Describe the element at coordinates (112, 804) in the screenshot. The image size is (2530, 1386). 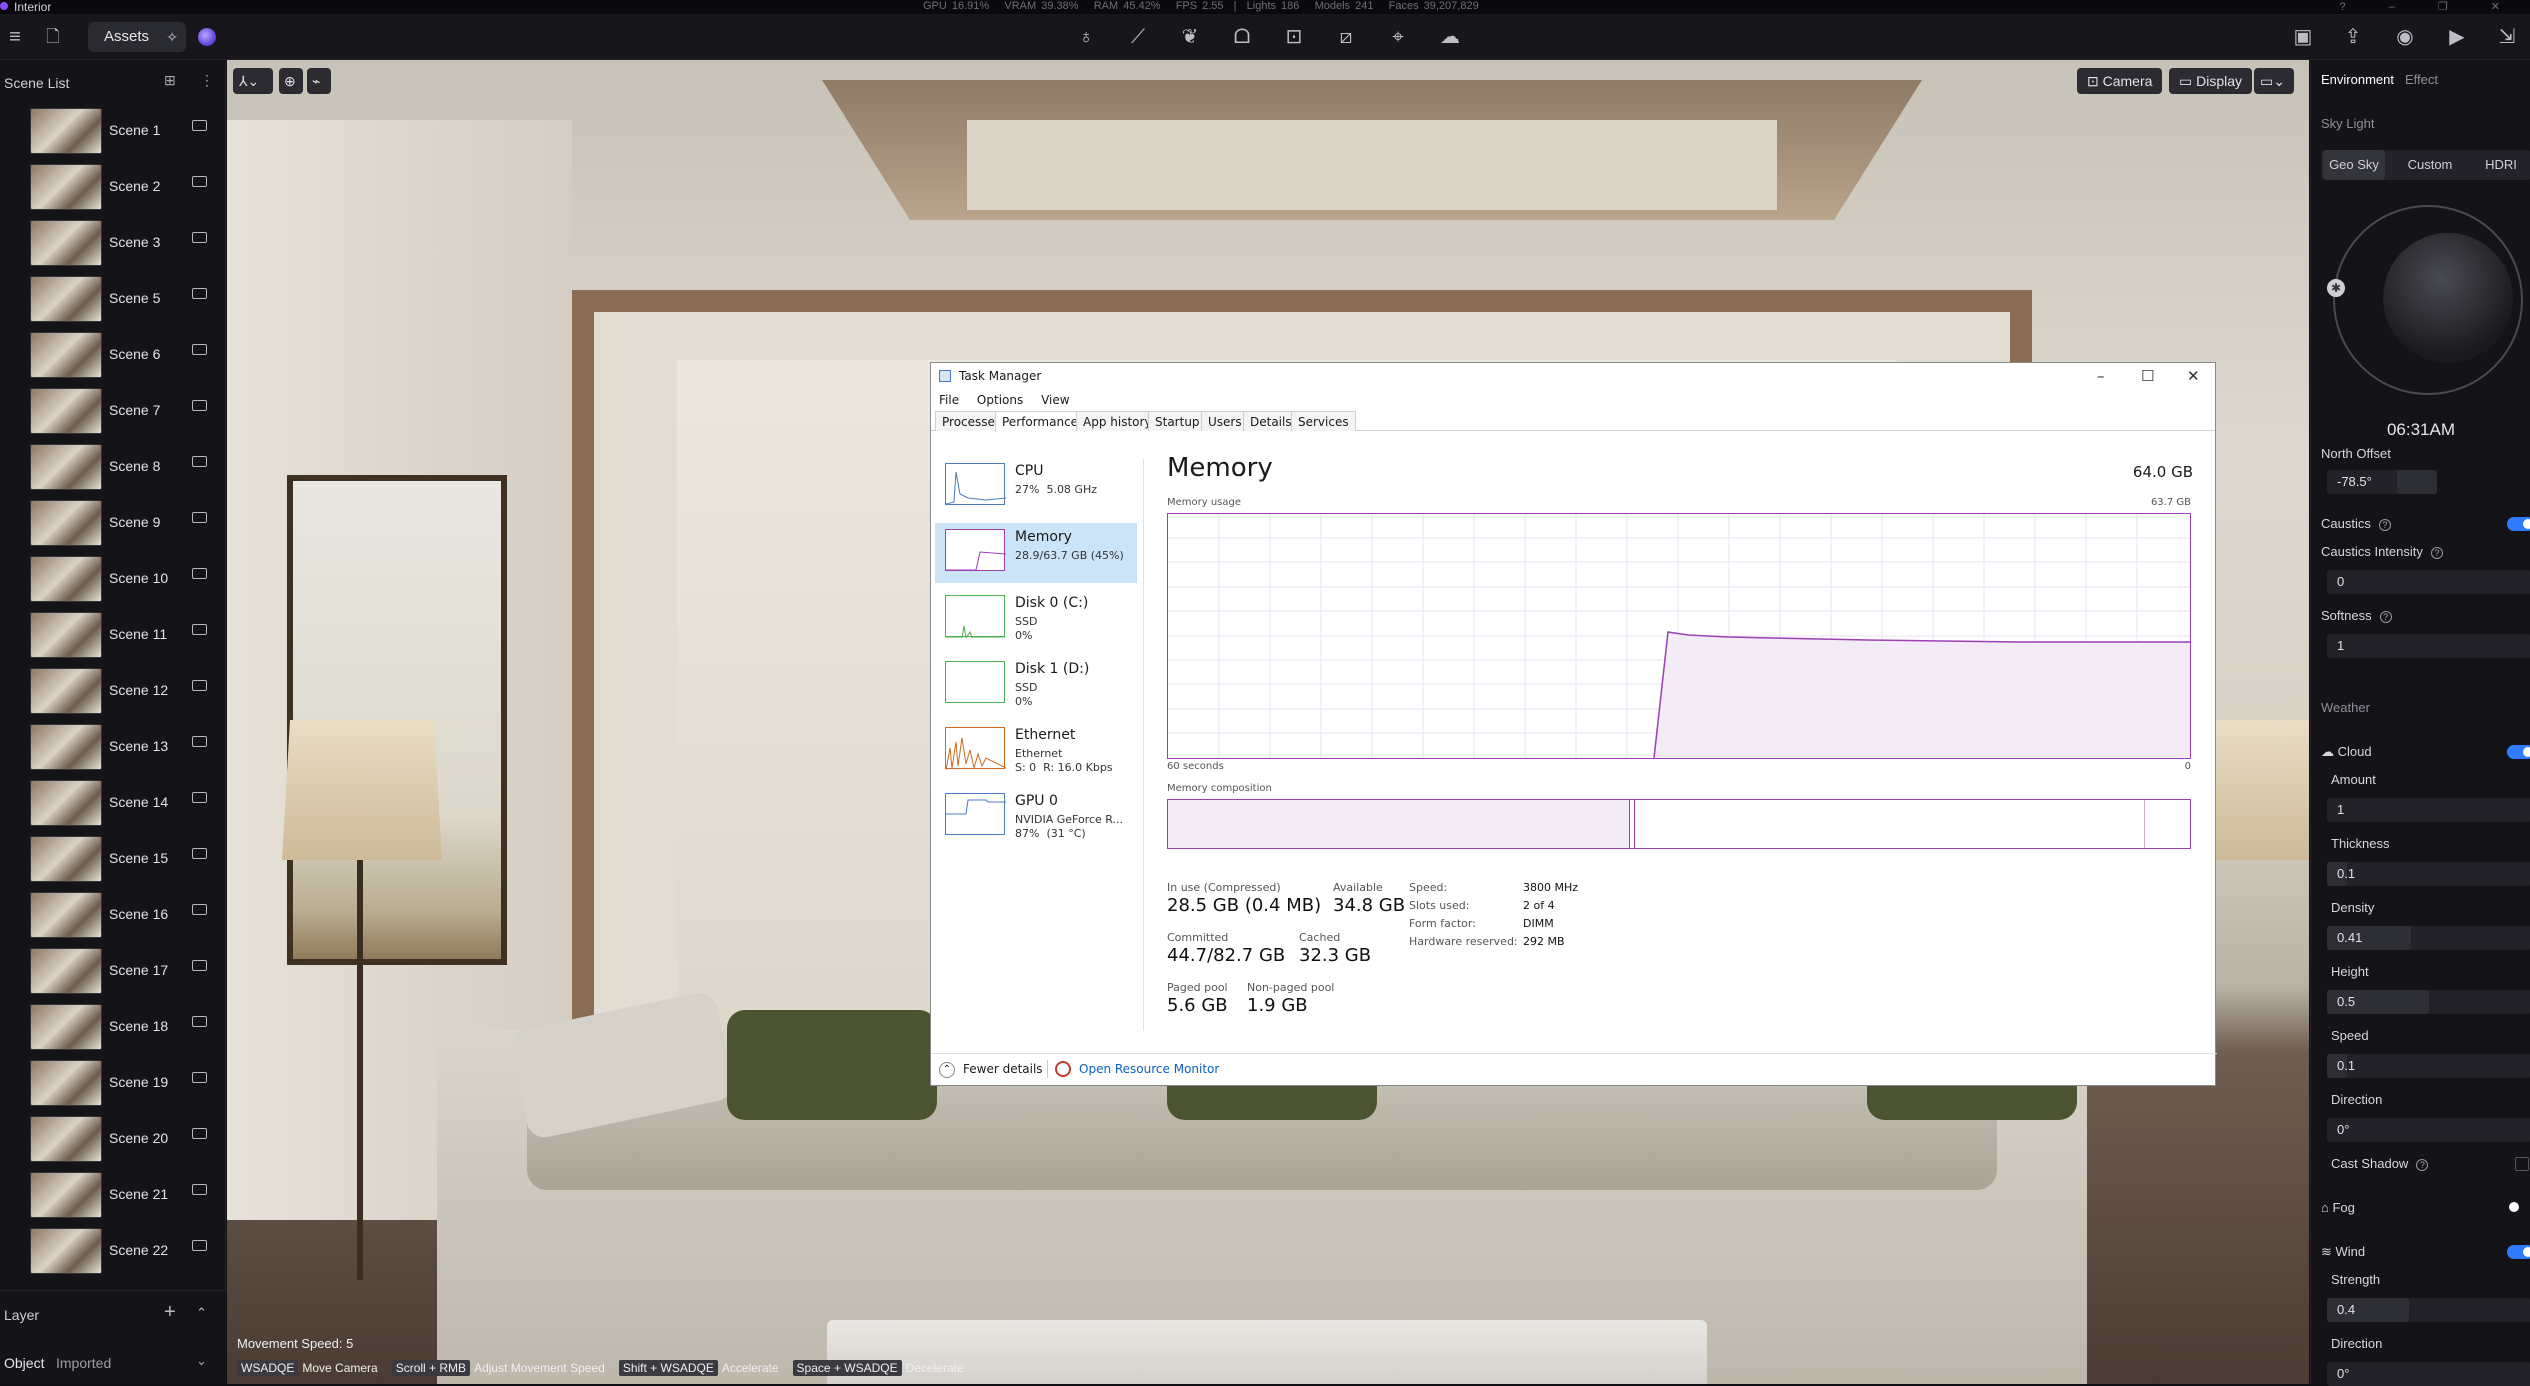
I see `scene-item: Scene 14` at that location.